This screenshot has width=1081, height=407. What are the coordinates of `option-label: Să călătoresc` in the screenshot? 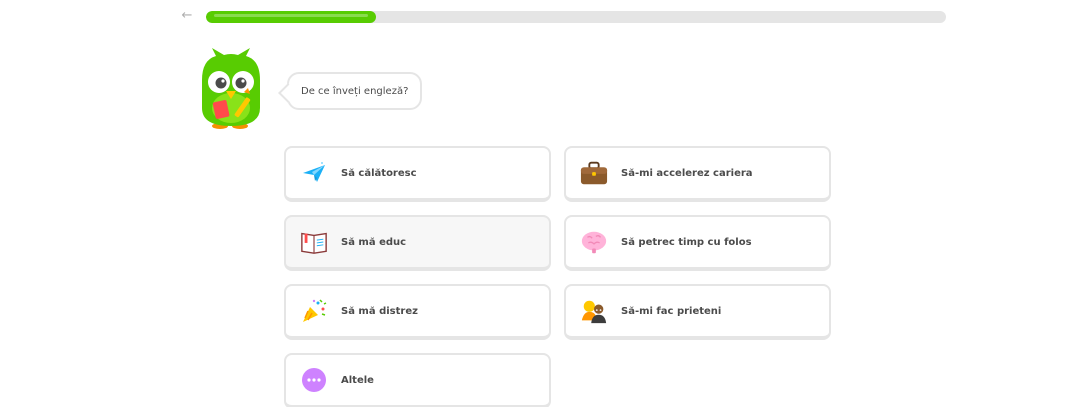 It's located at (379, 173).